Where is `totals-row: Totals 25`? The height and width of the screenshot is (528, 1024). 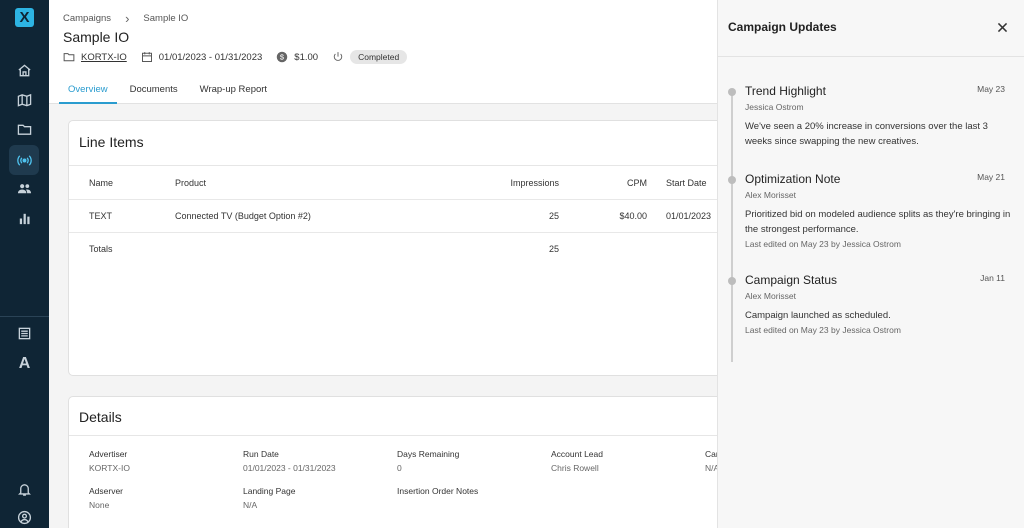
totals-row: Totals 25 is located at coordinates (398, 249).